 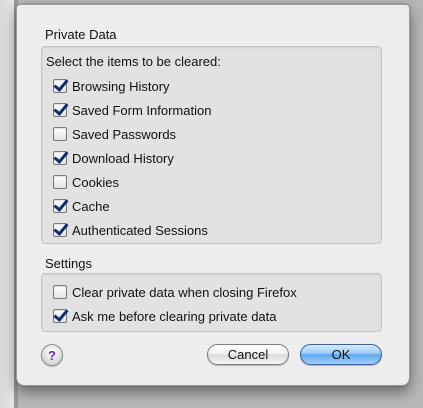 I want to click on checkbox-label: Clear private data when closing Firefox, so click(x=184, y=292).